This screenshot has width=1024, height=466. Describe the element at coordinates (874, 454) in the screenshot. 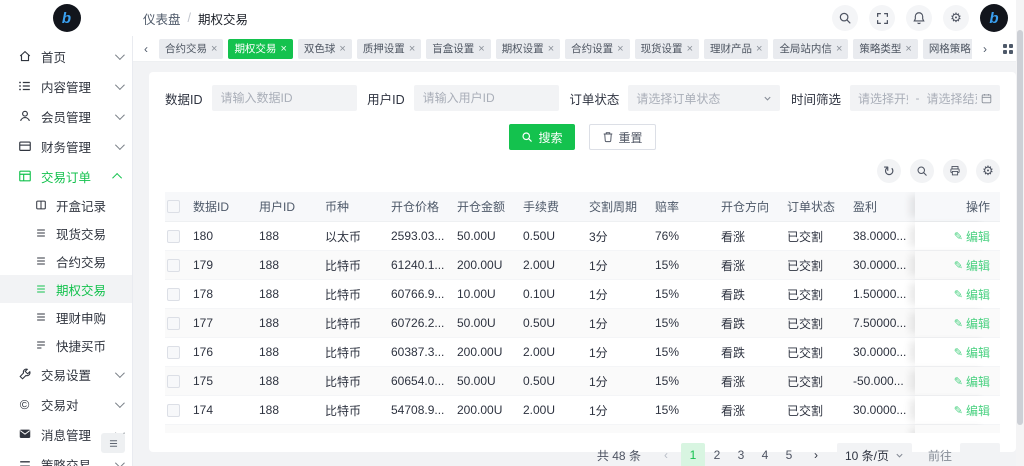

I see `page-size-select: 10 条/页` at that location.